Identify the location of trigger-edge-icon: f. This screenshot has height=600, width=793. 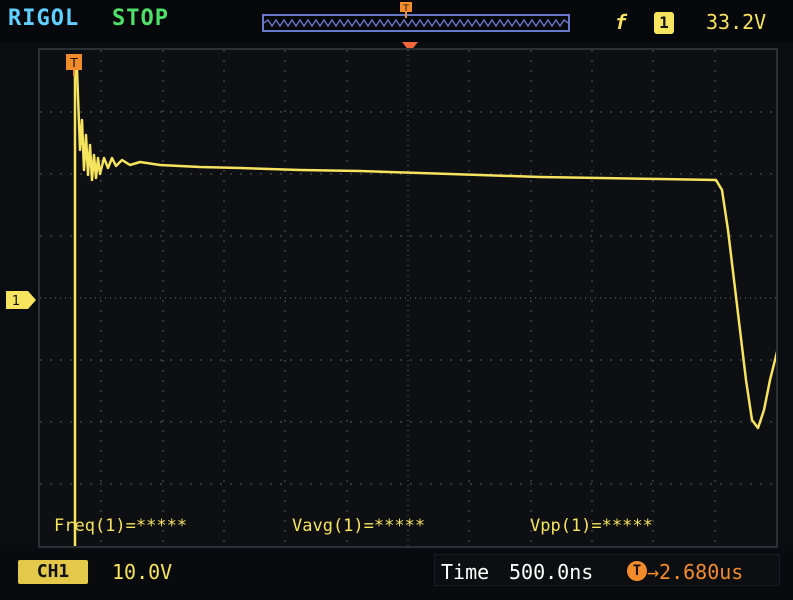
(620, 22).